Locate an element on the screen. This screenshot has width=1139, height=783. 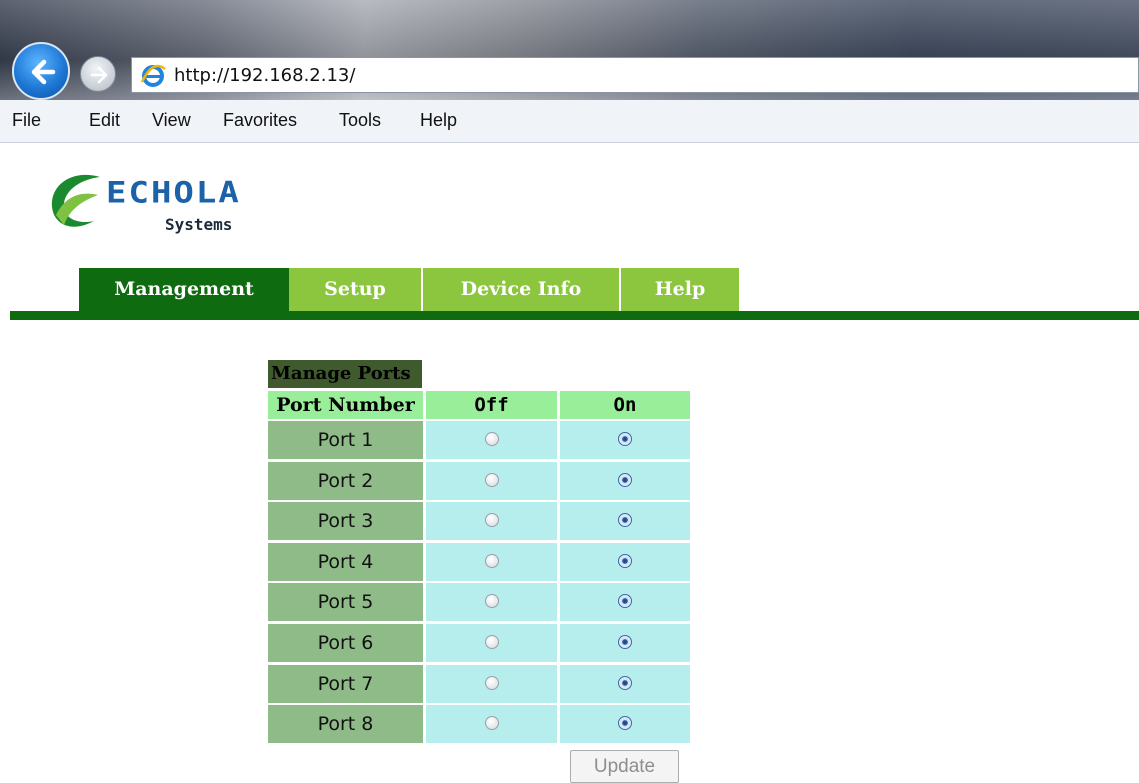
forward-arrow-icon is located at coordinates (99, 75).